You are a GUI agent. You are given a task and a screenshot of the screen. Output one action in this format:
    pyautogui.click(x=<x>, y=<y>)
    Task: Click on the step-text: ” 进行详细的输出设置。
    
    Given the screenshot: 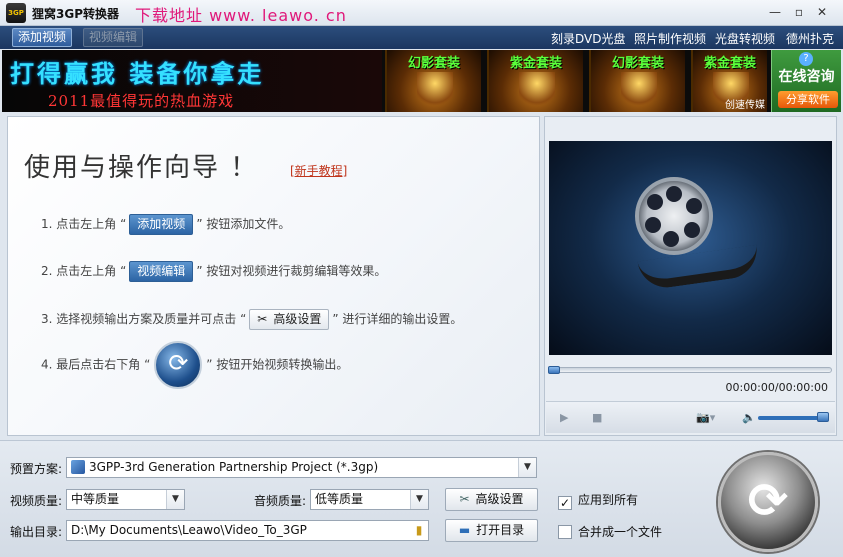 What is the action you would take?
    pyautogui.click(x=397, y=319)
    